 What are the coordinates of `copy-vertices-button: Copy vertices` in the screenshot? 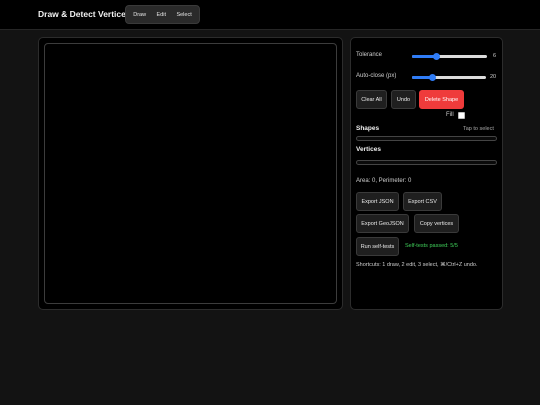 It's located at (436, 223).